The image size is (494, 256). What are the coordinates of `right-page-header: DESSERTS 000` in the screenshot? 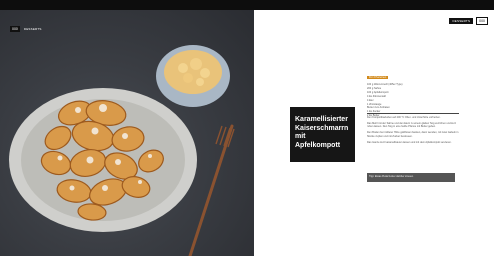 It's located at (468, 21).